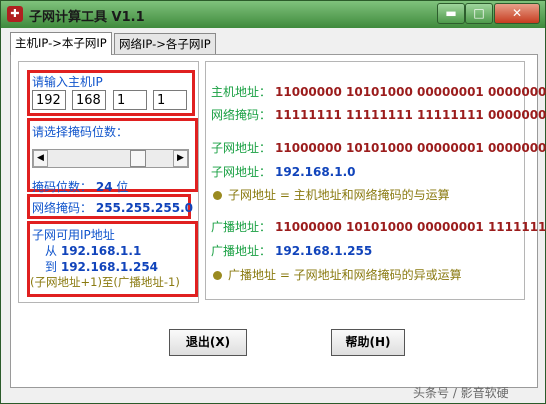  Describe the element at coordinates (241, 115) in the screenshot. I see `netmask-binary-label: 网络掩码：` at that location.